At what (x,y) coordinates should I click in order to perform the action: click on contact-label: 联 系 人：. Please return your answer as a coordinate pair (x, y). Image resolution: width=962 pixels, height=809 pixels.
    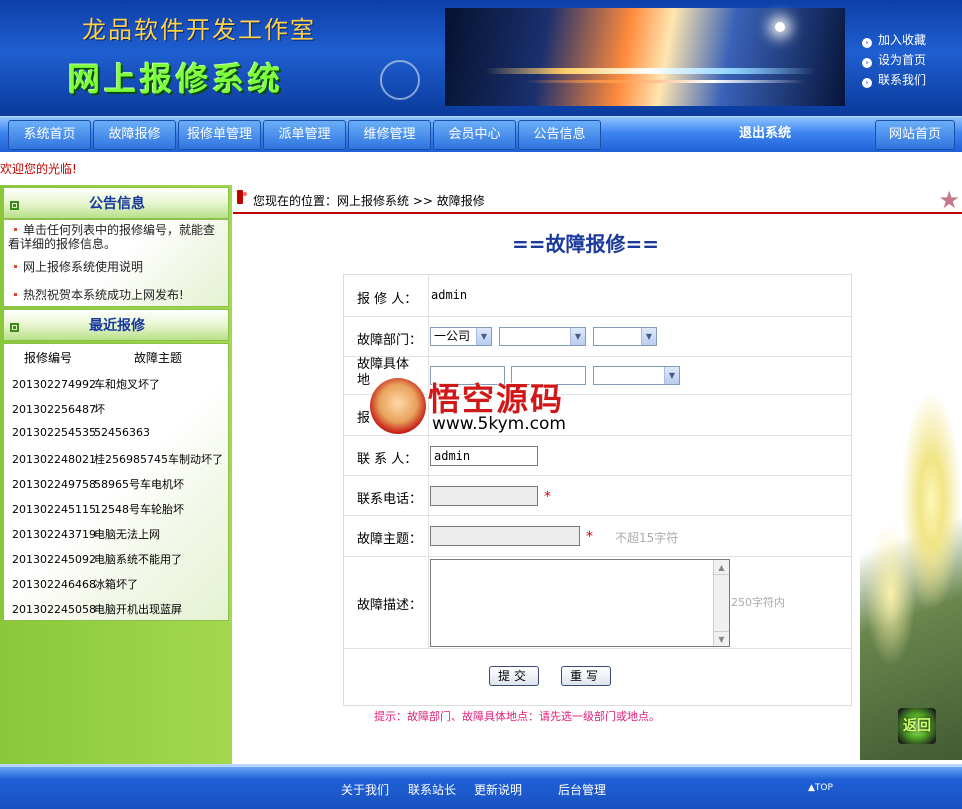
    Looking at the image, I should click on (387, 459).